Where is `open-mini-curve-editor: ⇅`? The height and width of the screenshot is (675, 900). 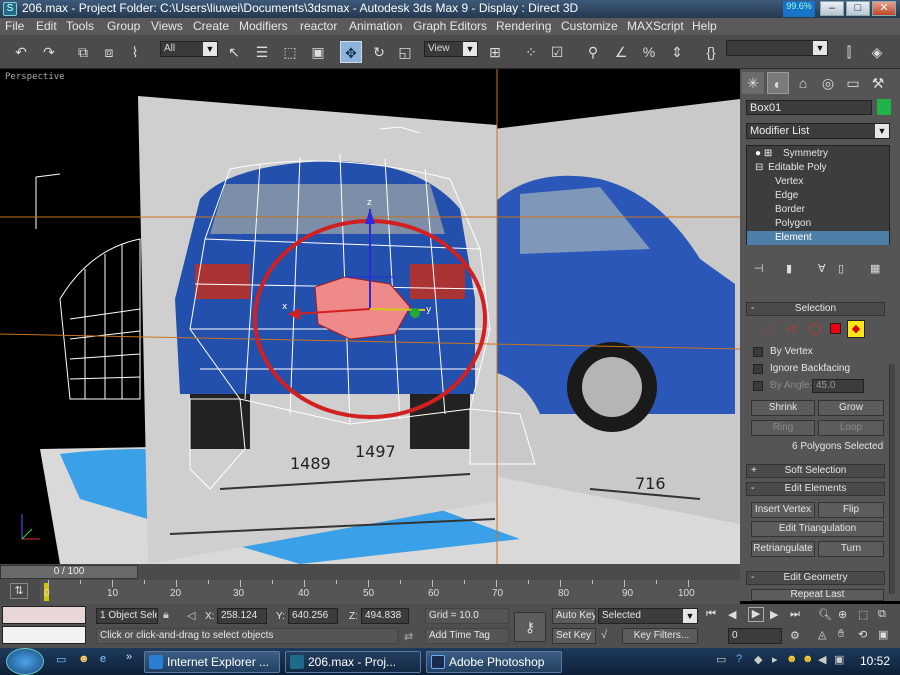
open-mini-curve-editor: ⇅ is located at coordinates (20, 592).